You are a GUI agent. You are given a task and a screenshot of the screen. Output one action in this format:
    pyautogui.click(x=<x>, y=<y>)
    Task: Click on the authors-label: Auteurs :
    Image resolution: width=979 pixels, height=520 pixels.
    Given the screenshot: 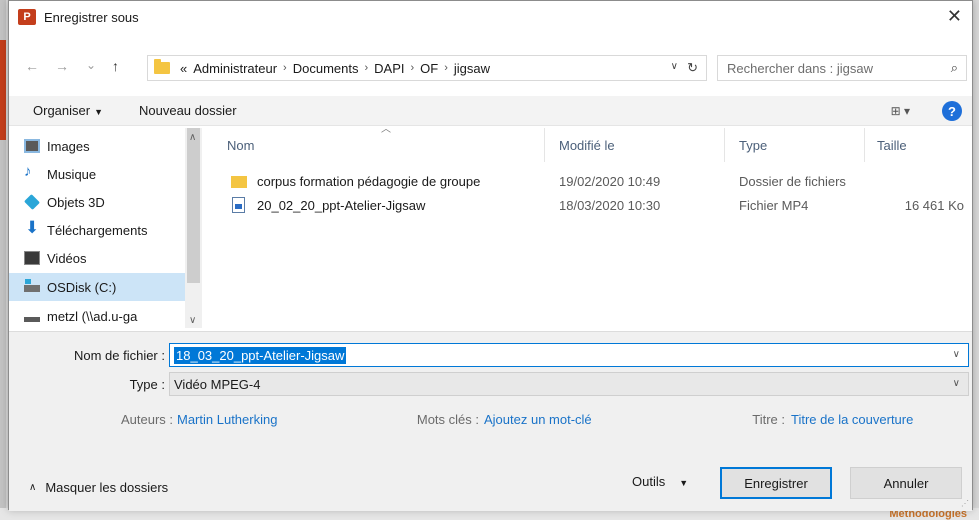 What is the action you would take?
    pyautogui.click(x=146, y=419)
    